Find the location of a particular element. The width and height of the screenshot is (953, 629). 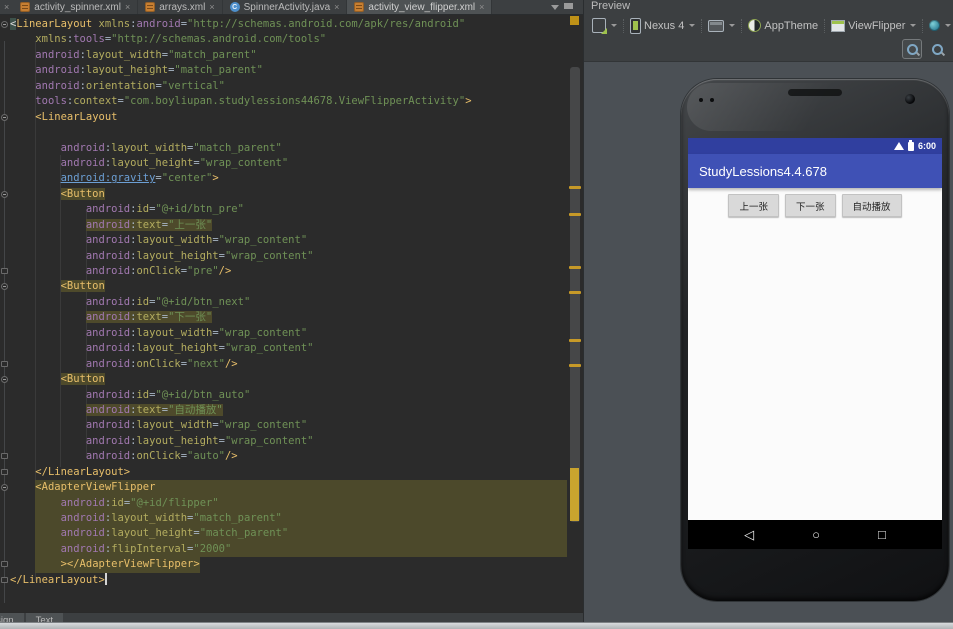

code-line: android:text="上一张" is located at coordinates (288, 225).